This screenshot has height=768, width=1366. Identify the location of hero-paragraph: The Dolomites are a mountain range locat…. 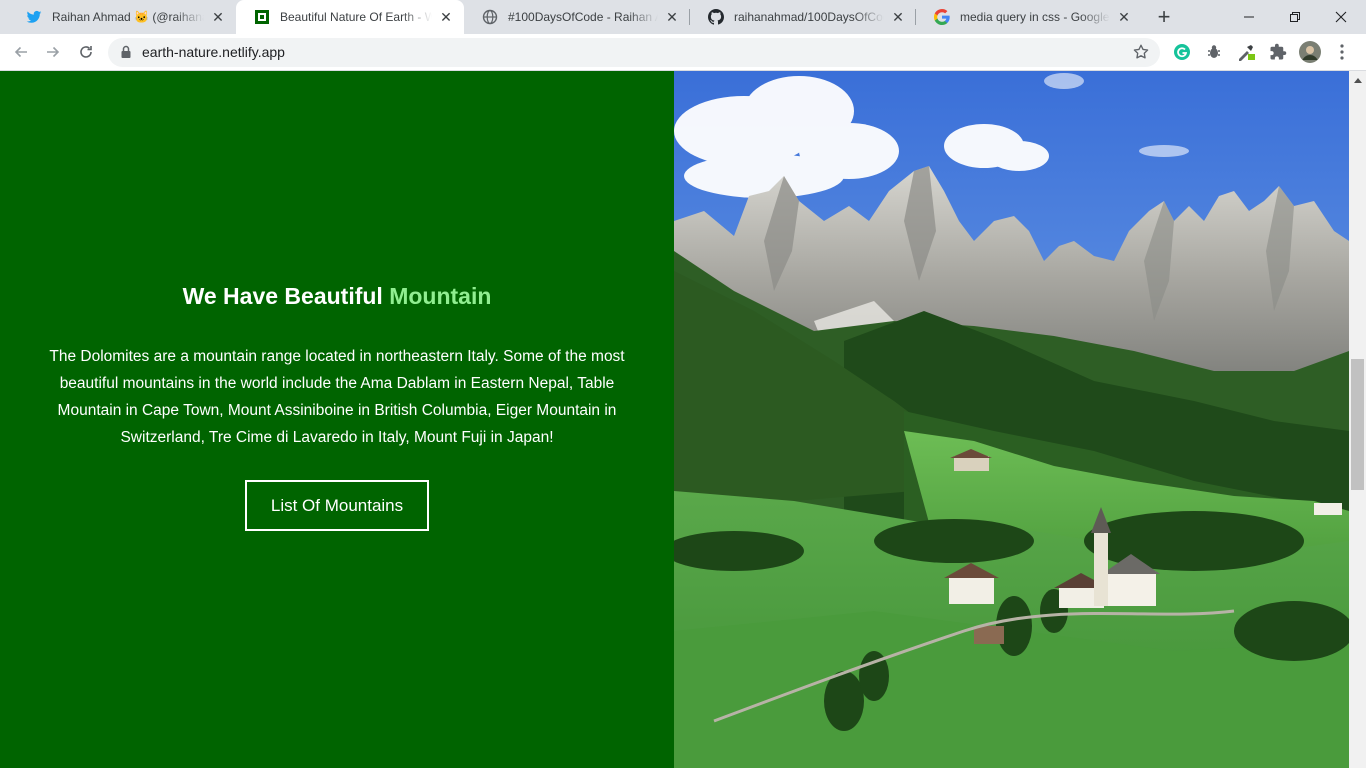
(337, 397).